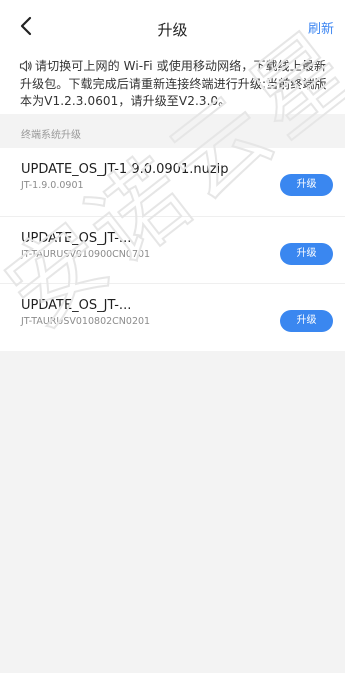  I want to click on header-bar: 升级 刷新, so click(172, 26).